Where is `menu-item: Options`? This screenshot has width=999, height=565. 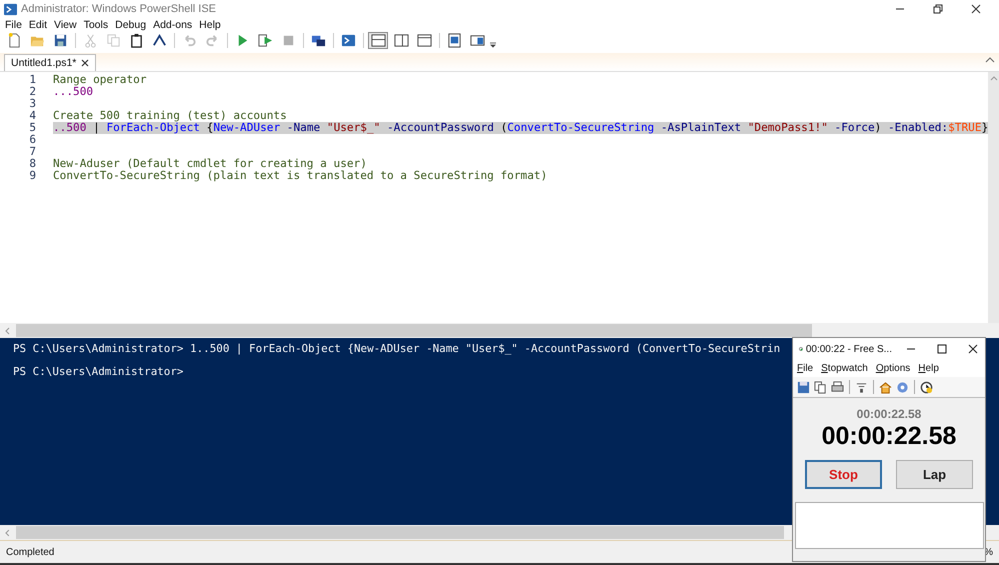 menu-item: Options is located at coordinates (893, 368).